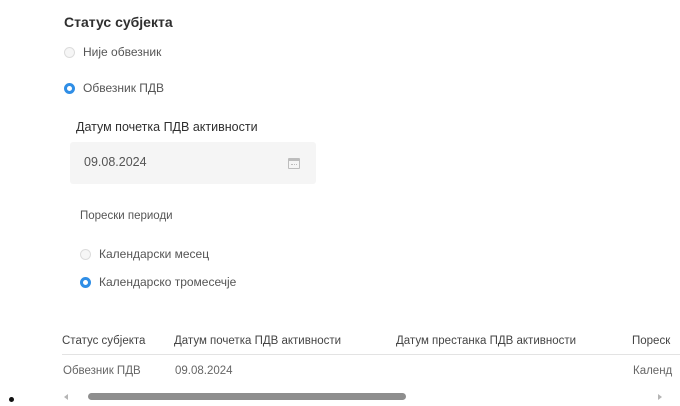 This screenshot has height=406, width=680. Describe the element at coordinates (118, 22) in the screenshot. I see `section-title: Статус субјекта` at that location.